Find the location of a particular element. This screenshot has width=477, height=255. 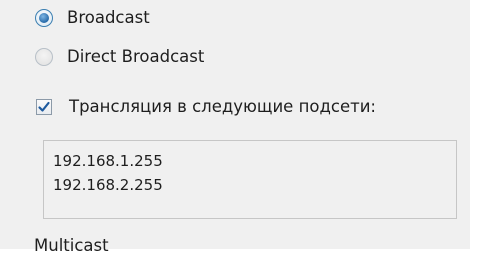

subnet-broadcast-checkbox is located at coordinates (44, 106).